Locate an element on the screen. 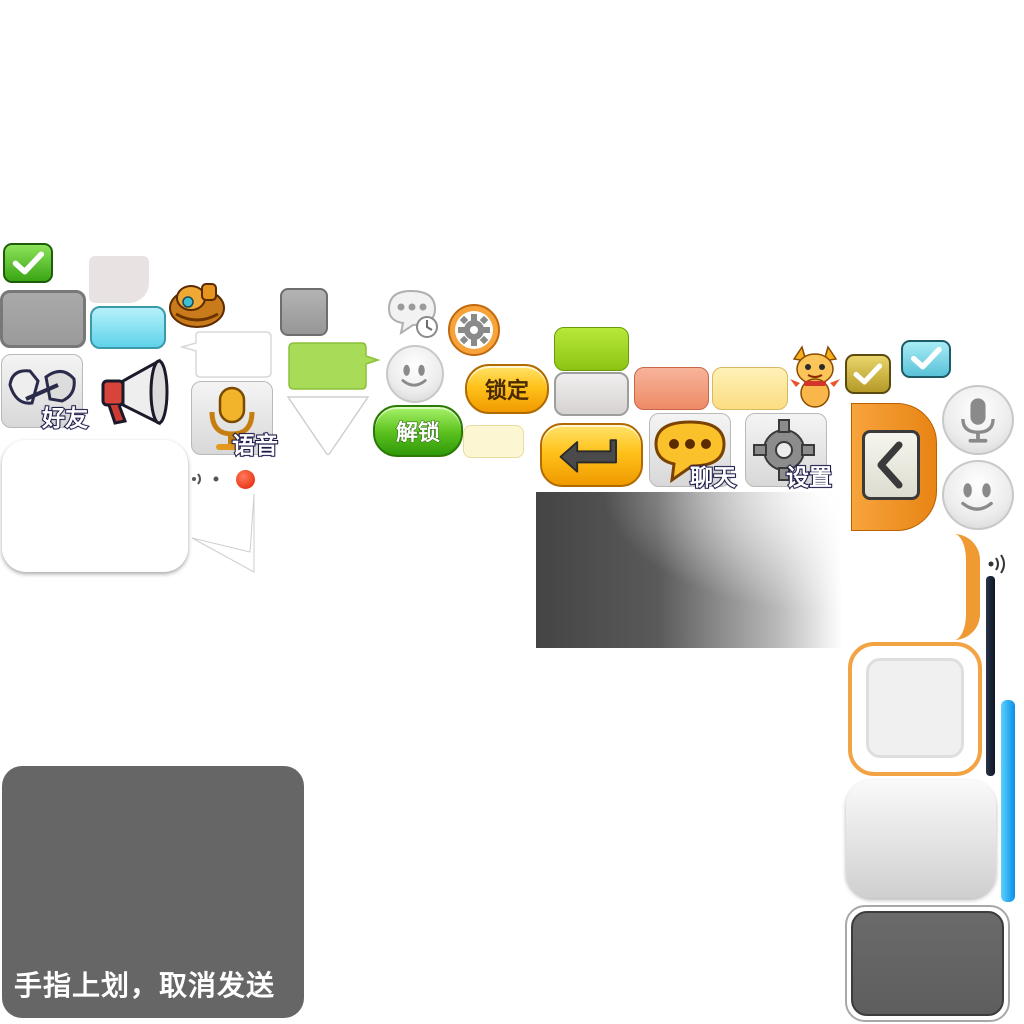 The image size is (1024, 1024). smiley-large-icon is located at coordinates (978, 495).